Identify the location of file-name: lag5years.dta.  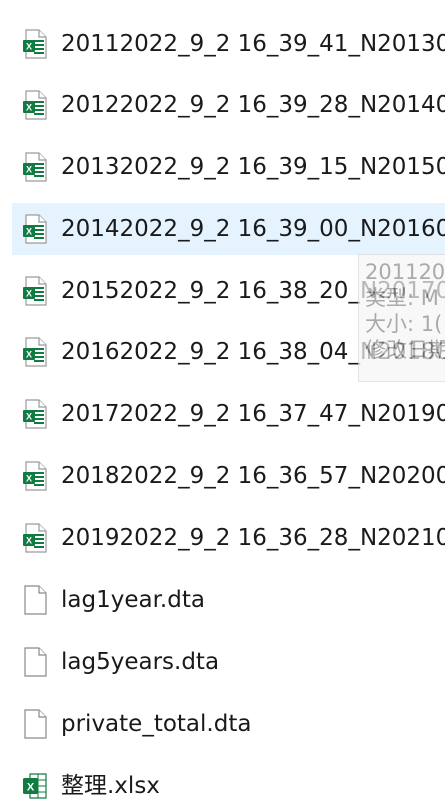
(140, 662).